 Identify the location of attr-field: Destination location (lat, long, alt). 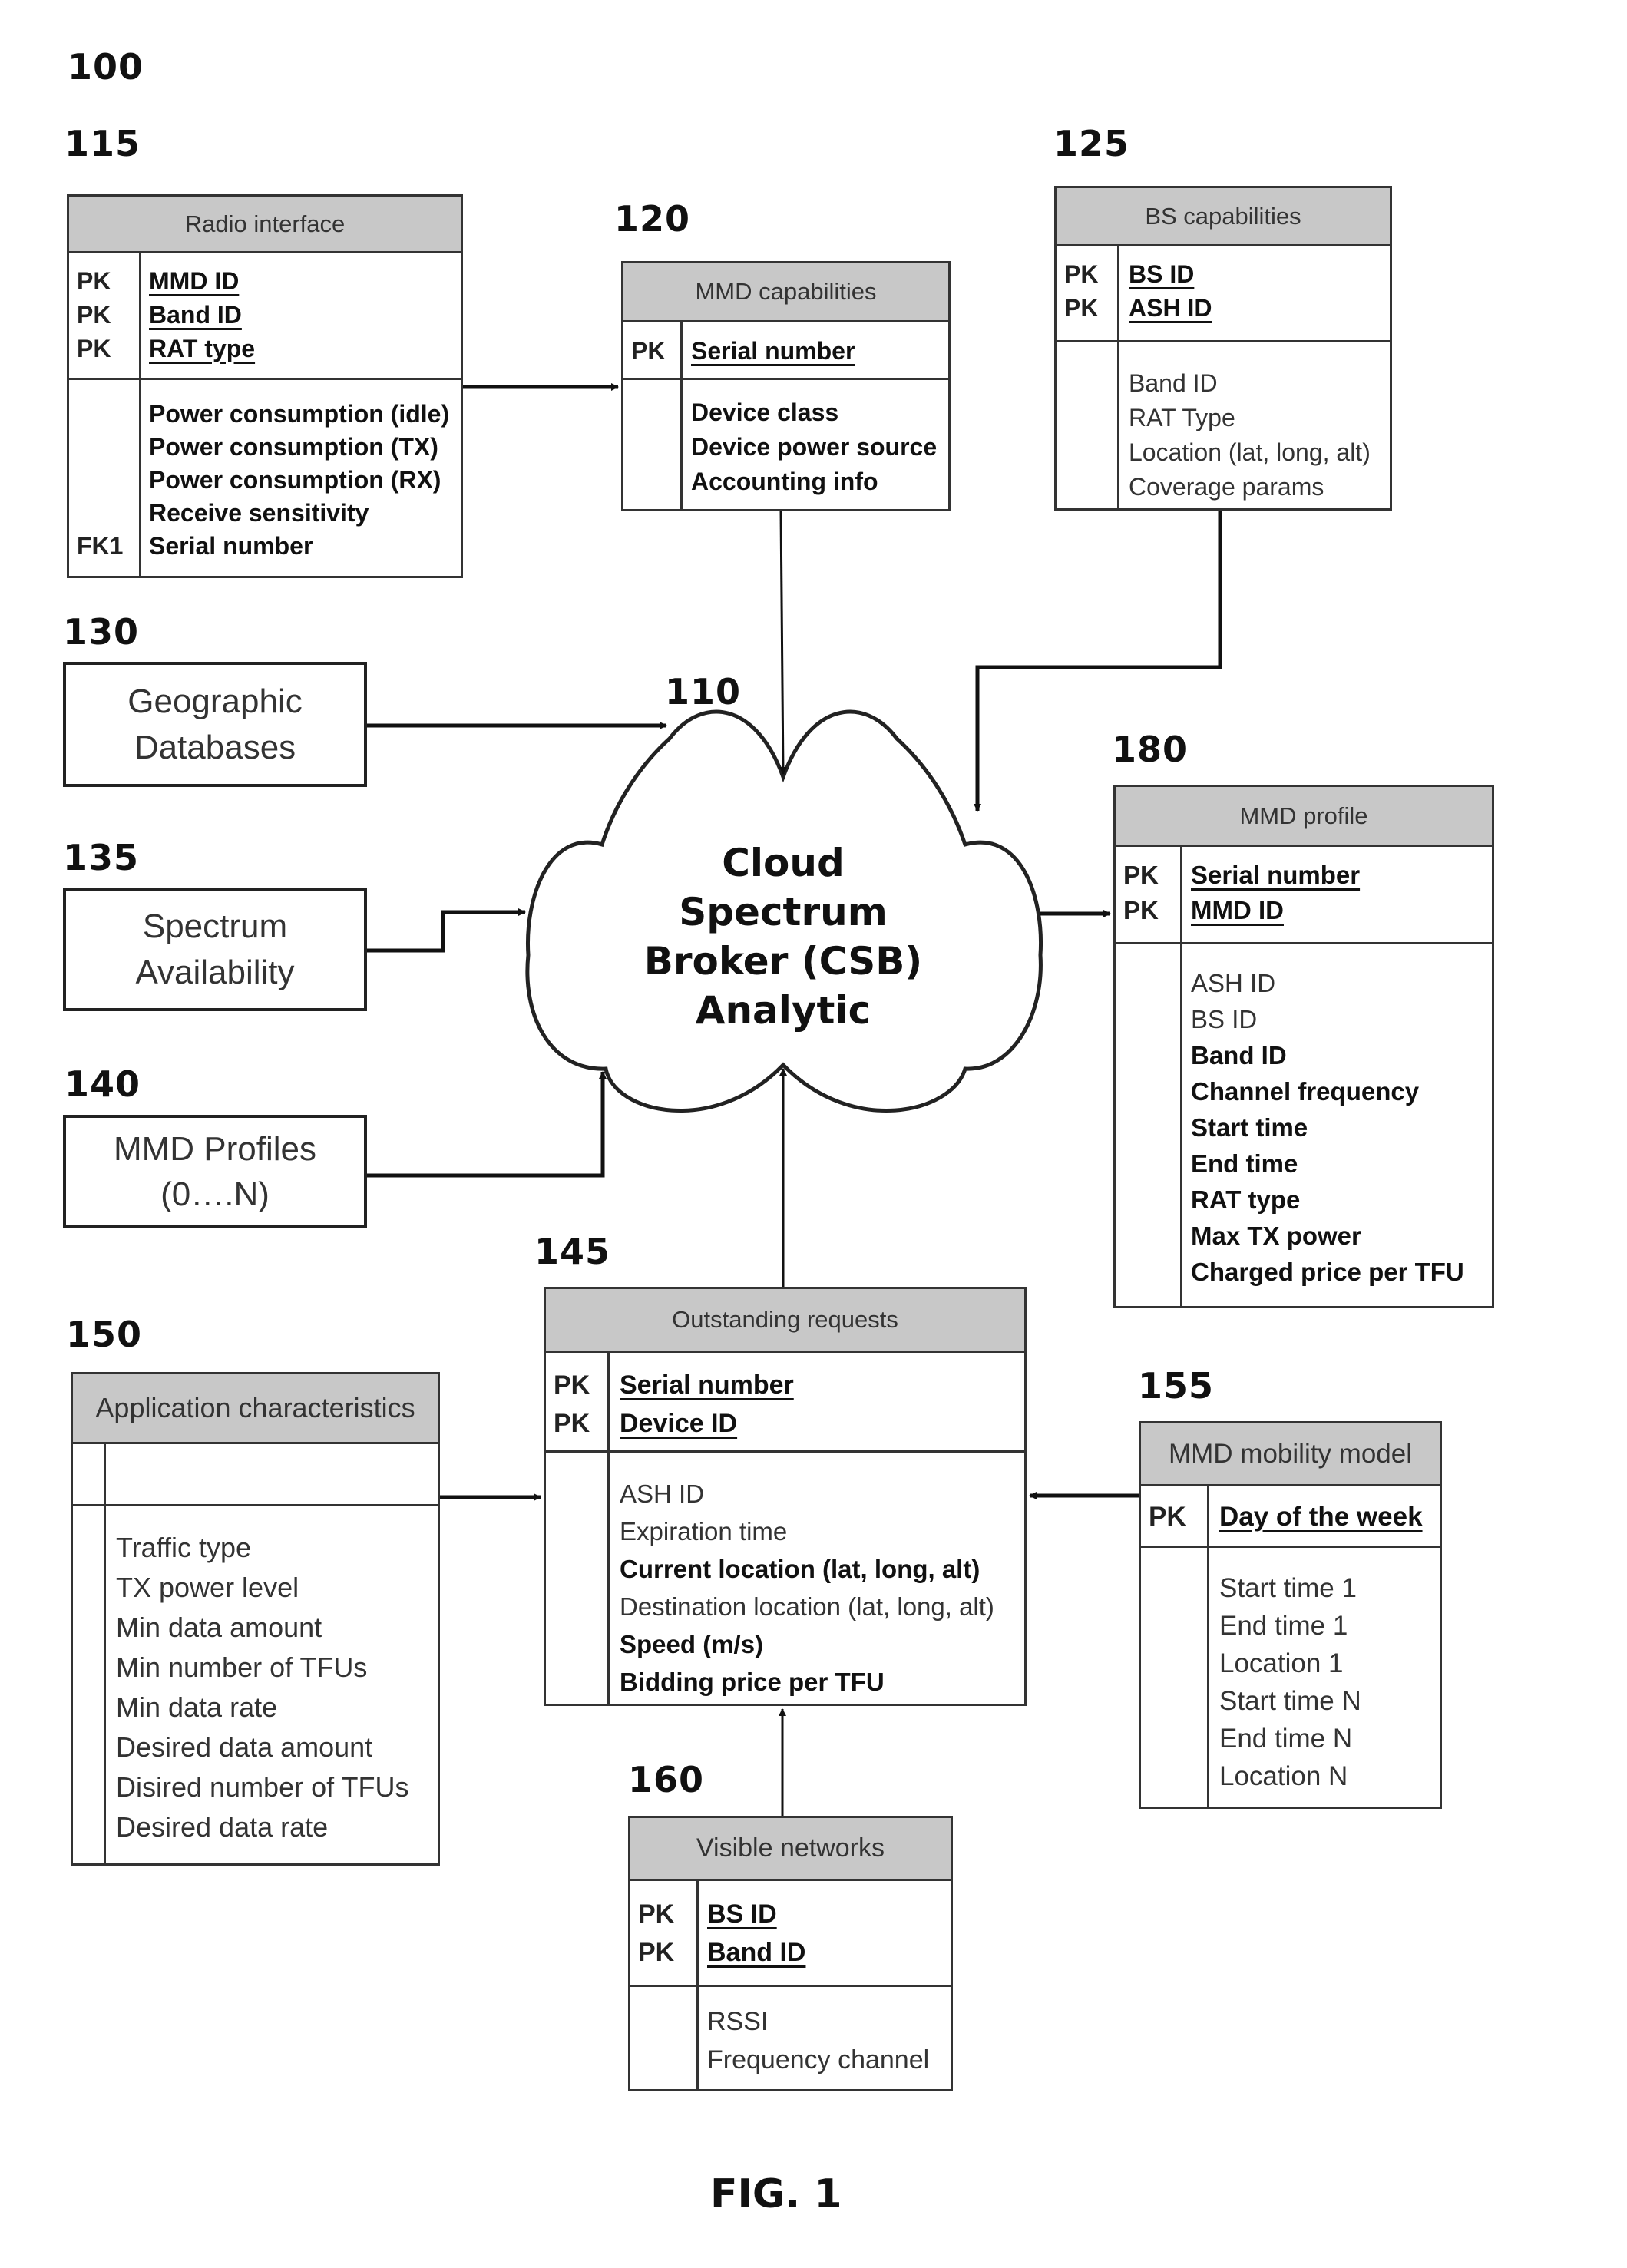
(807, 1606).